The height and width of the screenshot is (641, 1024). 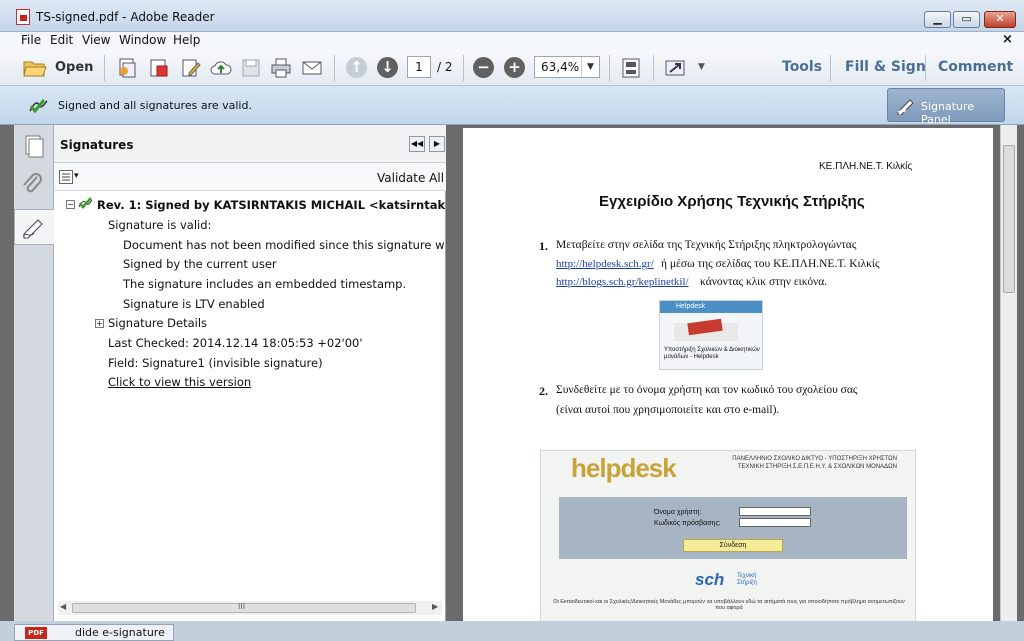 I want to click on create-pdf-icon, so click(x=127, y=68).